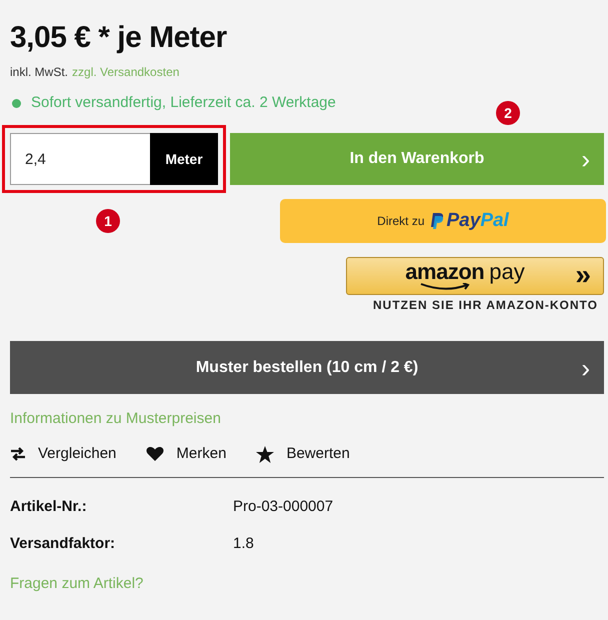 This screenshot has height=620, width=608. Describe the element at coordinates (437, 221) in the screenshot. I see `paypal-logo-icon` at that location.